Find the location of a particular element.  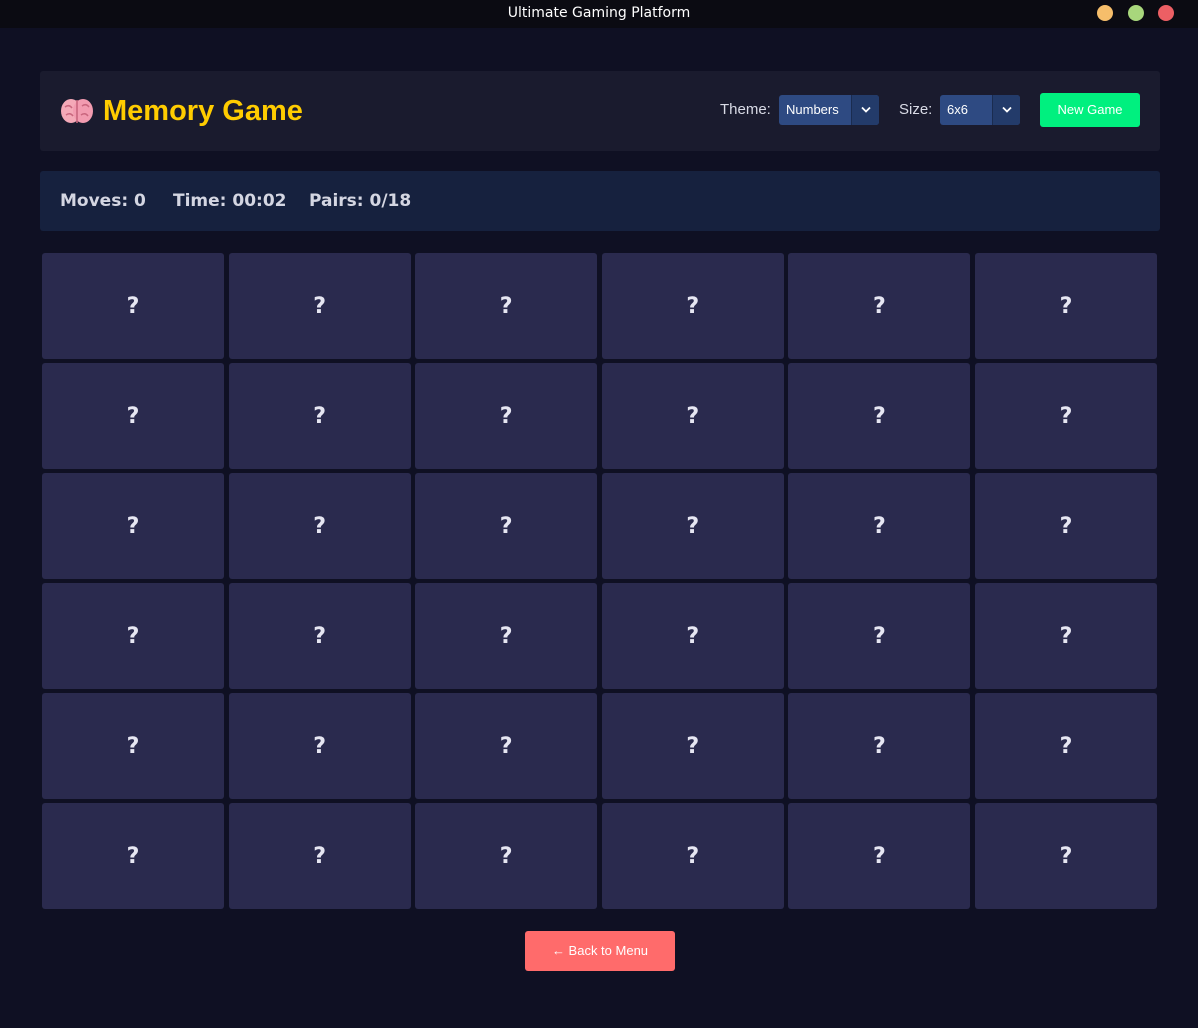

moves-counter: Moves: 0 is located at coordinates (103, 201).